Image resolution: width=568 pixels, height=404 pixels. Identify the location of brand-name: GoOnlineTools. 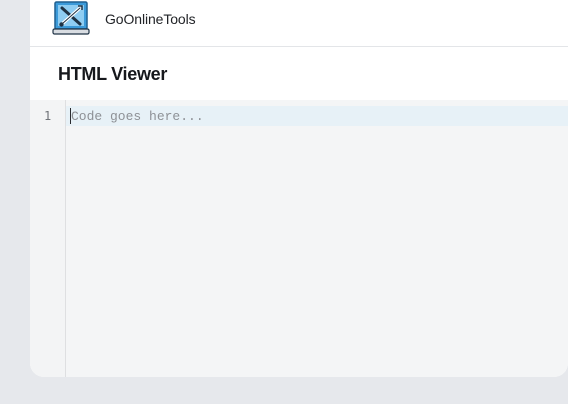
(150, 19).